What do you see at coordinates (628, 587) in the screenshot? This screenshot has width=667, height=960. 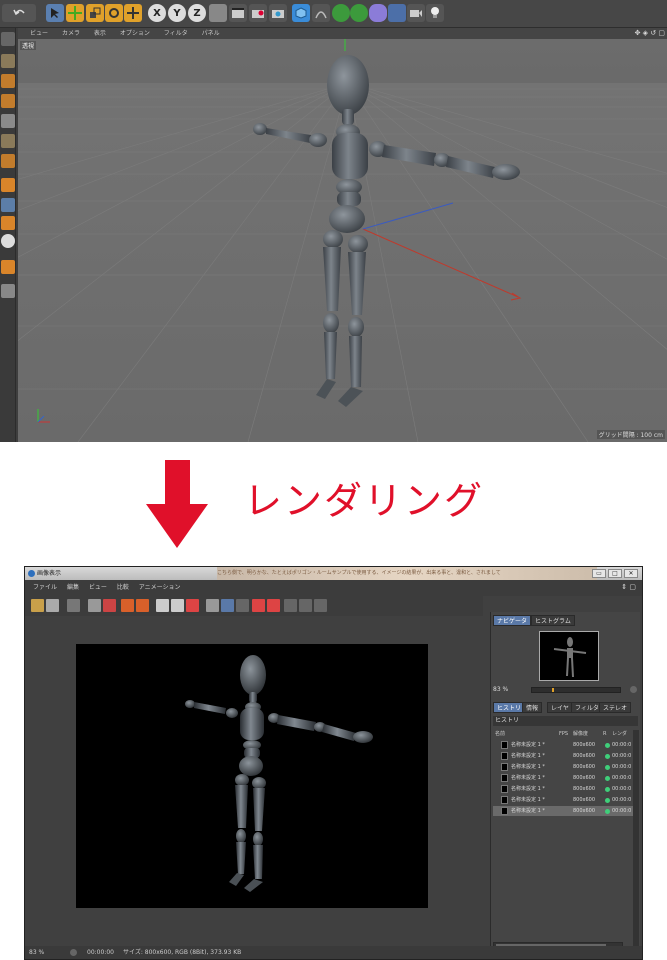 I see `panel-options-icon: ⇕ ▢` at bounding box center [628, 587].